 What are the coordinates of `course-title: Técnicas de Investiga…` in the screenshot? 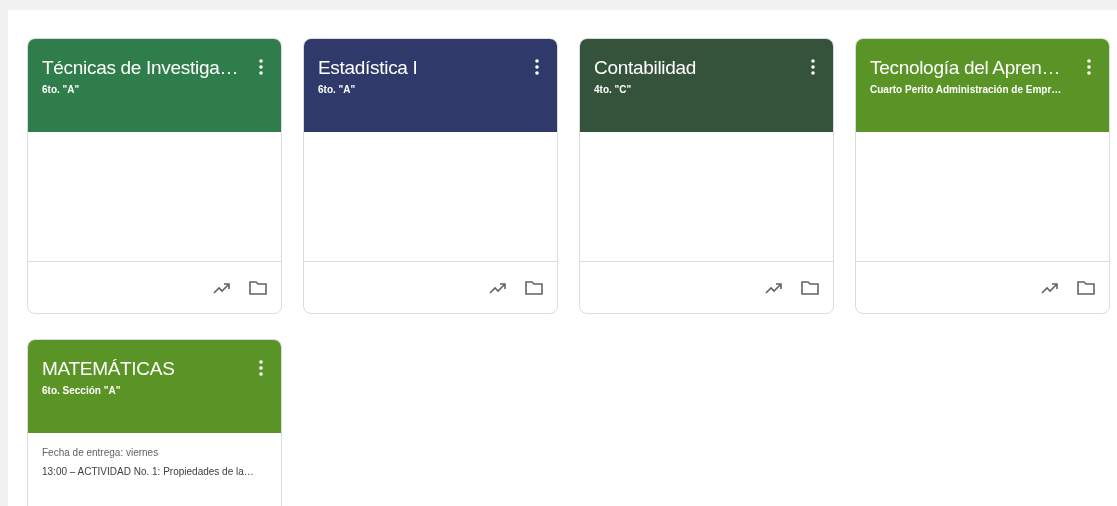 It's located at (140, 68).